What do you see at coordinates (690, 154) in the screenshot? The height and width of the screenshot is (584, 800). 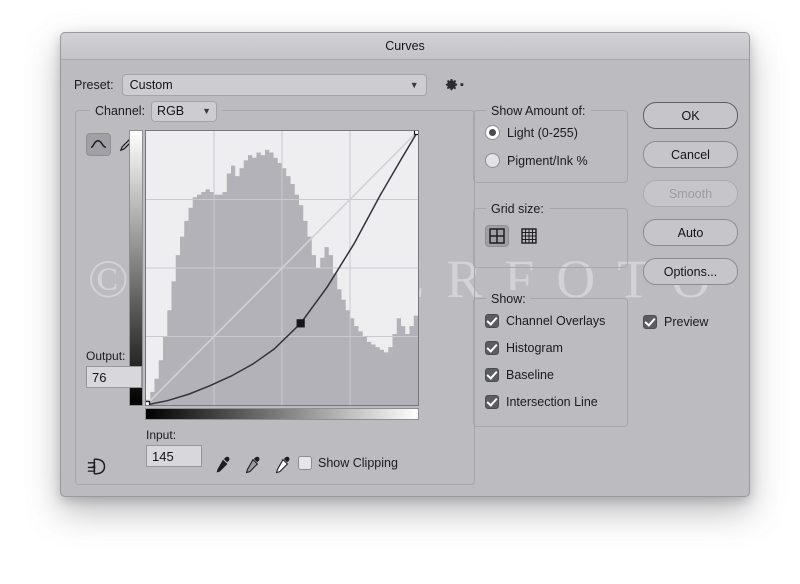 I see `cancel-button: Cancel` at bounding box center [690, 154].